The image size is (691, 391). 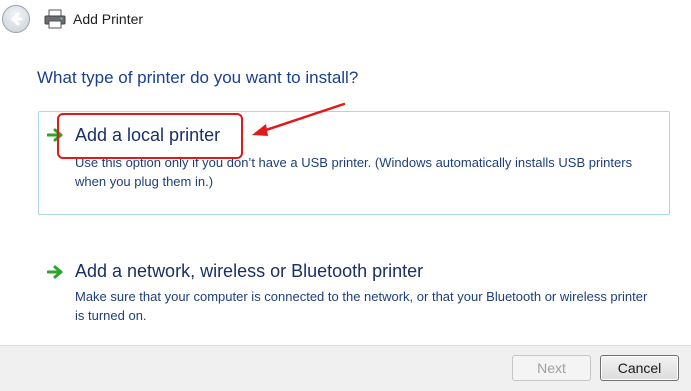 I want to click on annotation-highlight-box, so click(x=150, y=136).